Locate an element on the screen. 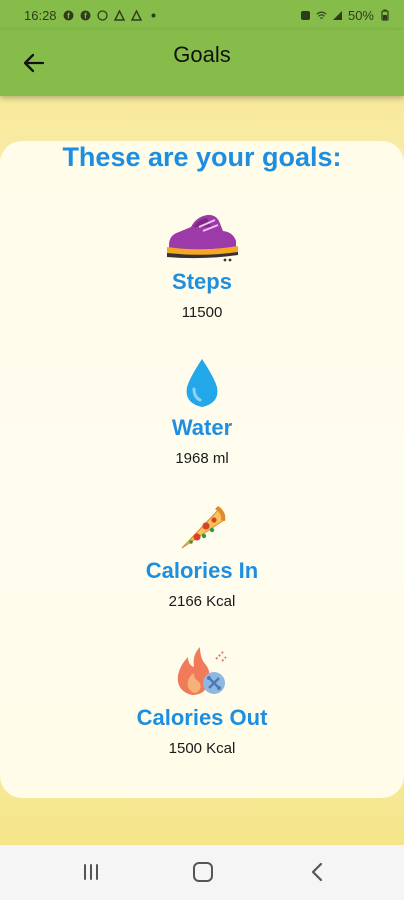 The width and height of the screenshot is (404, 900). system-nav-bar is located at coordinates (202, 872).